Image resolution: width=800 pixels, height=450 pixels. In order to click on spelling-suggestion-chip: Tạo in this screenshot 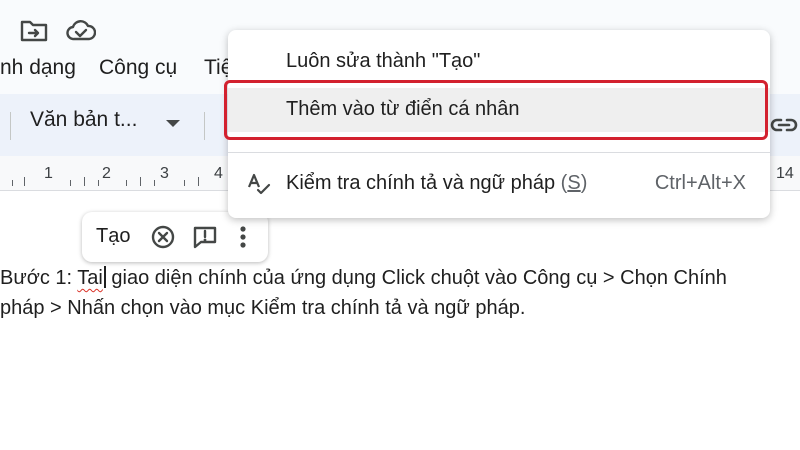, I will do `click(175, 237)`.